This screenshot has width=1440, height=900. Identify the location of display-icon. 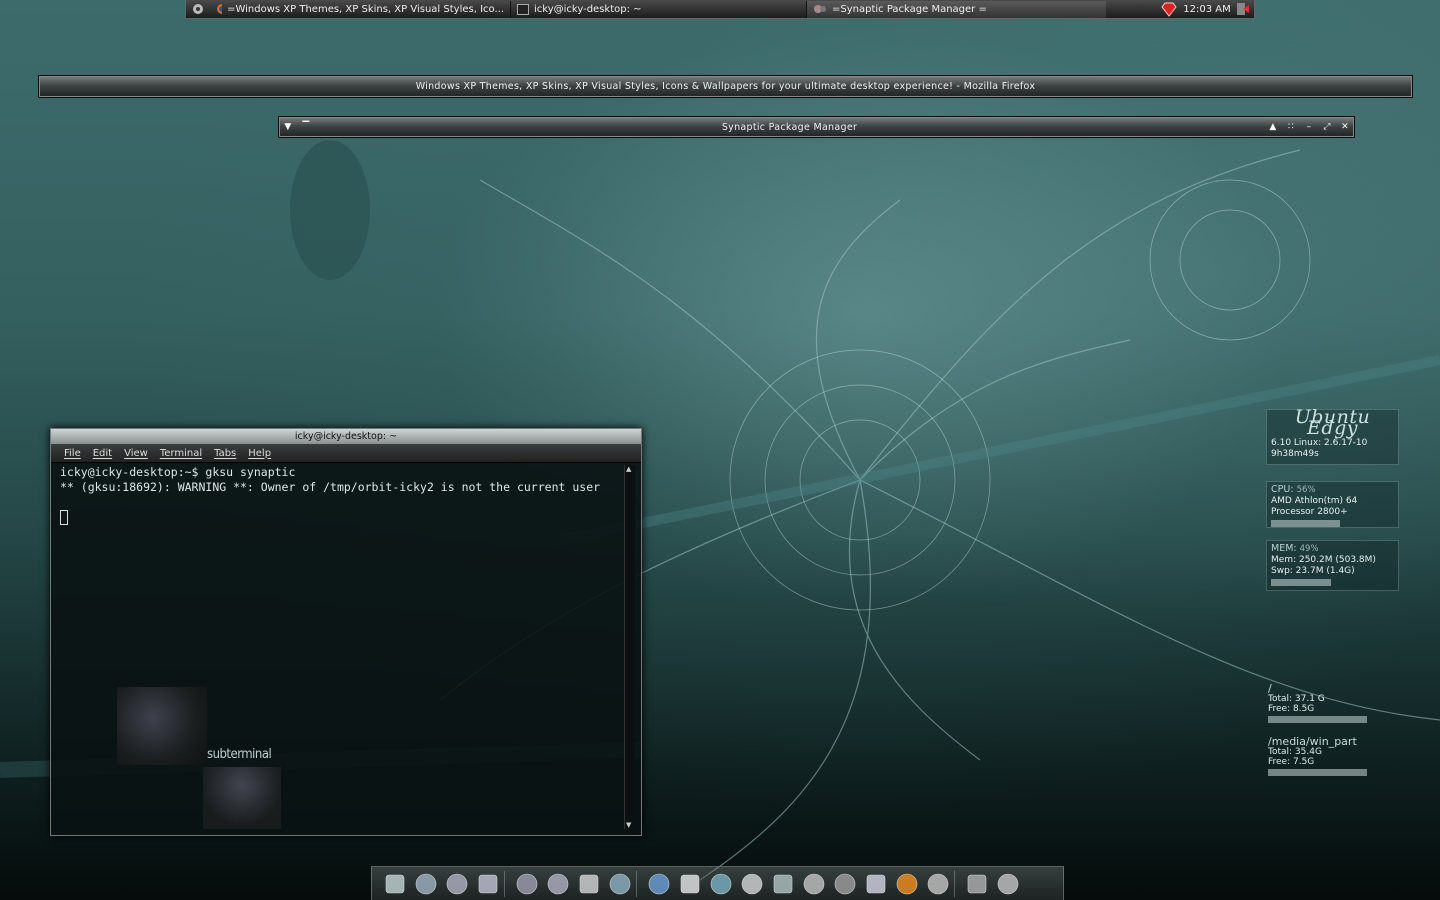
(426, 883).